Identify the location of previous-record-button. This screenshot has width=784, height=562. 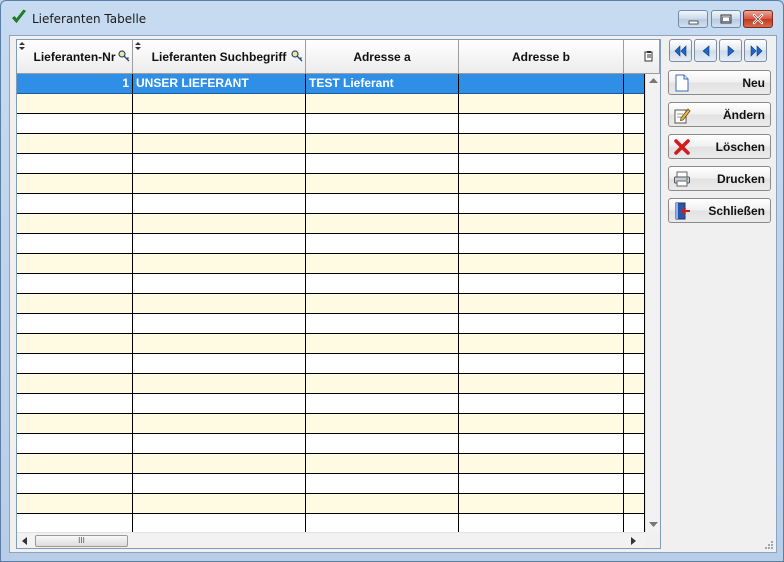
(705, 50).